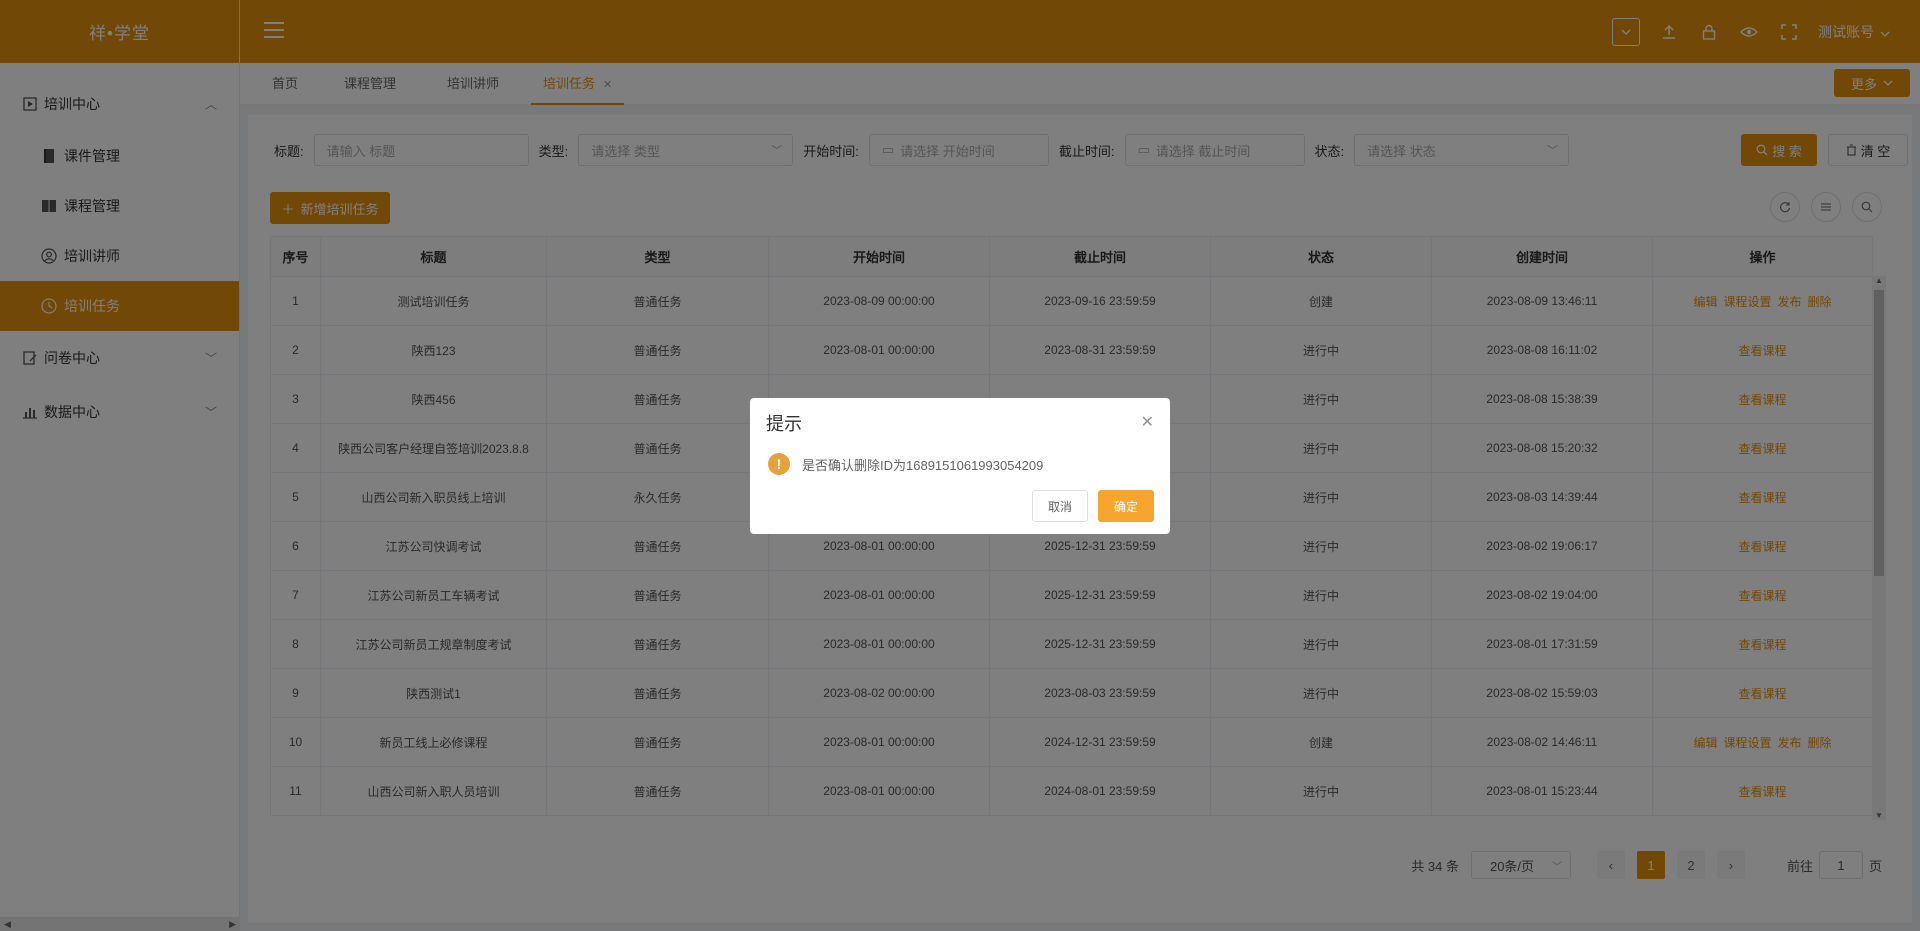  What do you see at coordinates (1147, 422) in the screenshot?
I see `close-icon: ✕` at bounding box center [1147, 422].